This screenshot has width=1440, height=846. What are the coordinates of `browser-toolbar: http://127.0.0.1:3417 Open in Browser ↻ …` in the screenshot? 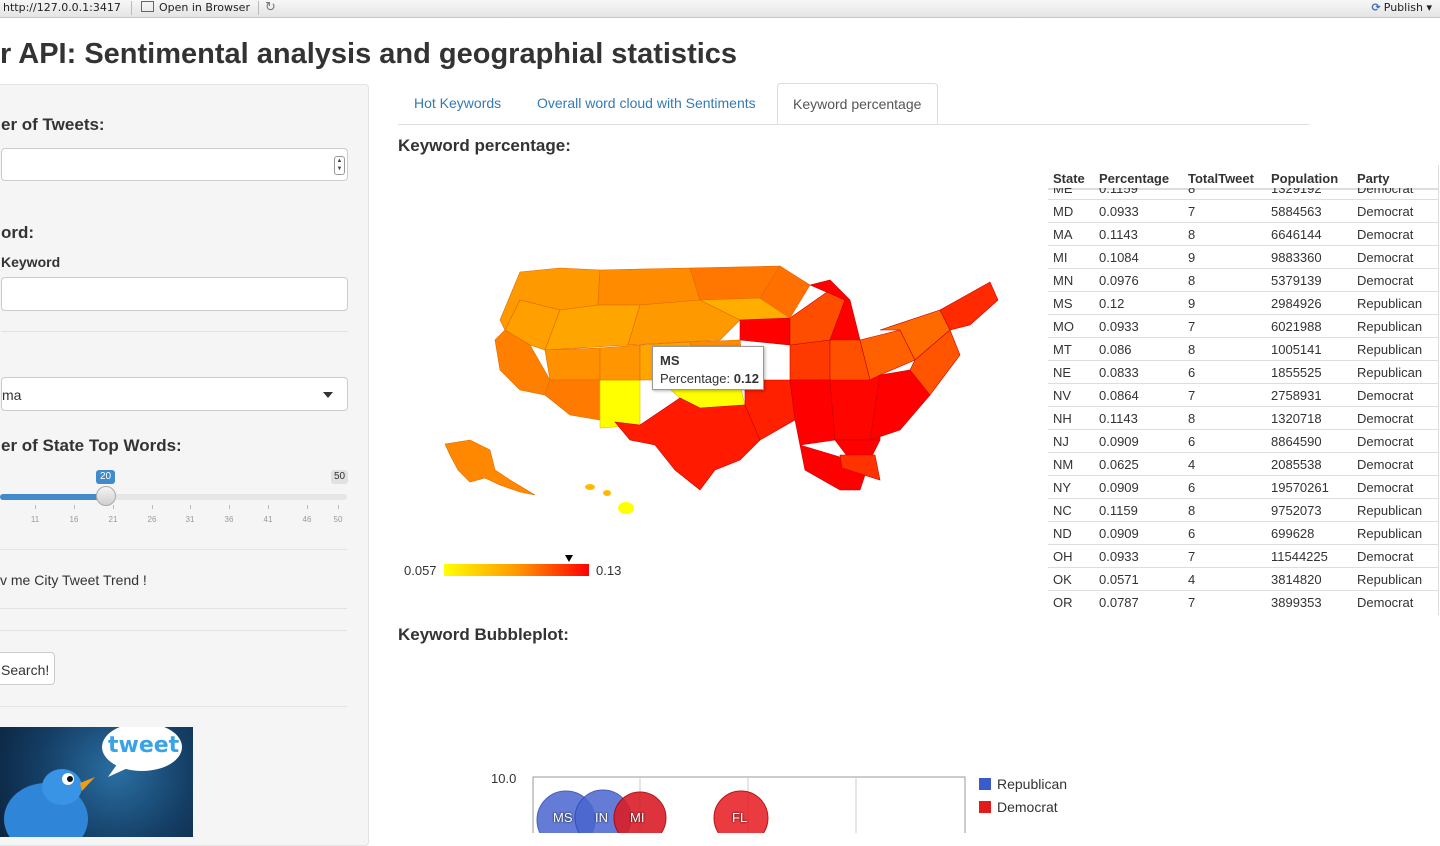 It's located at (720, 9).